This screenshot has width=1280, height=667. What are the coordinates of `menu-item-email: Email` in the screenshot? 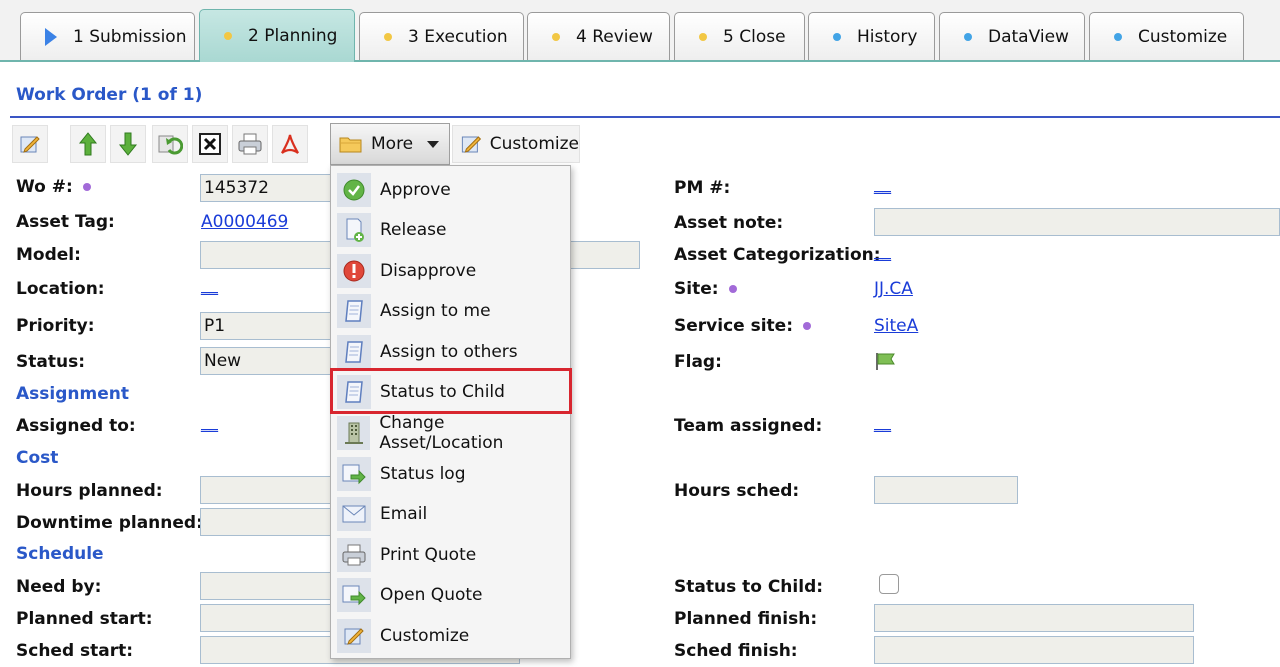 It's located at (450, 514).